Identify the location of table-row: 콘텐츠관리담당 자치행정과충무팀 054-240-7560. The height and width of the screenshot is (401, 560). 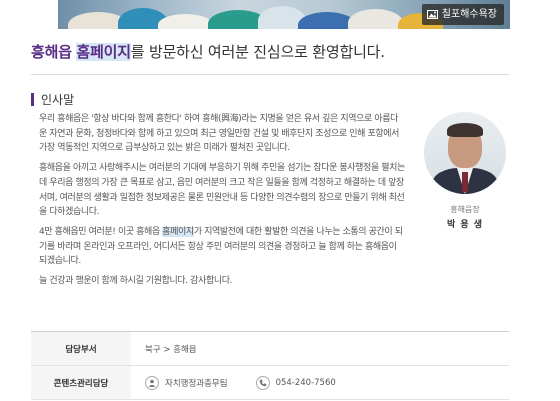
(270, 383).